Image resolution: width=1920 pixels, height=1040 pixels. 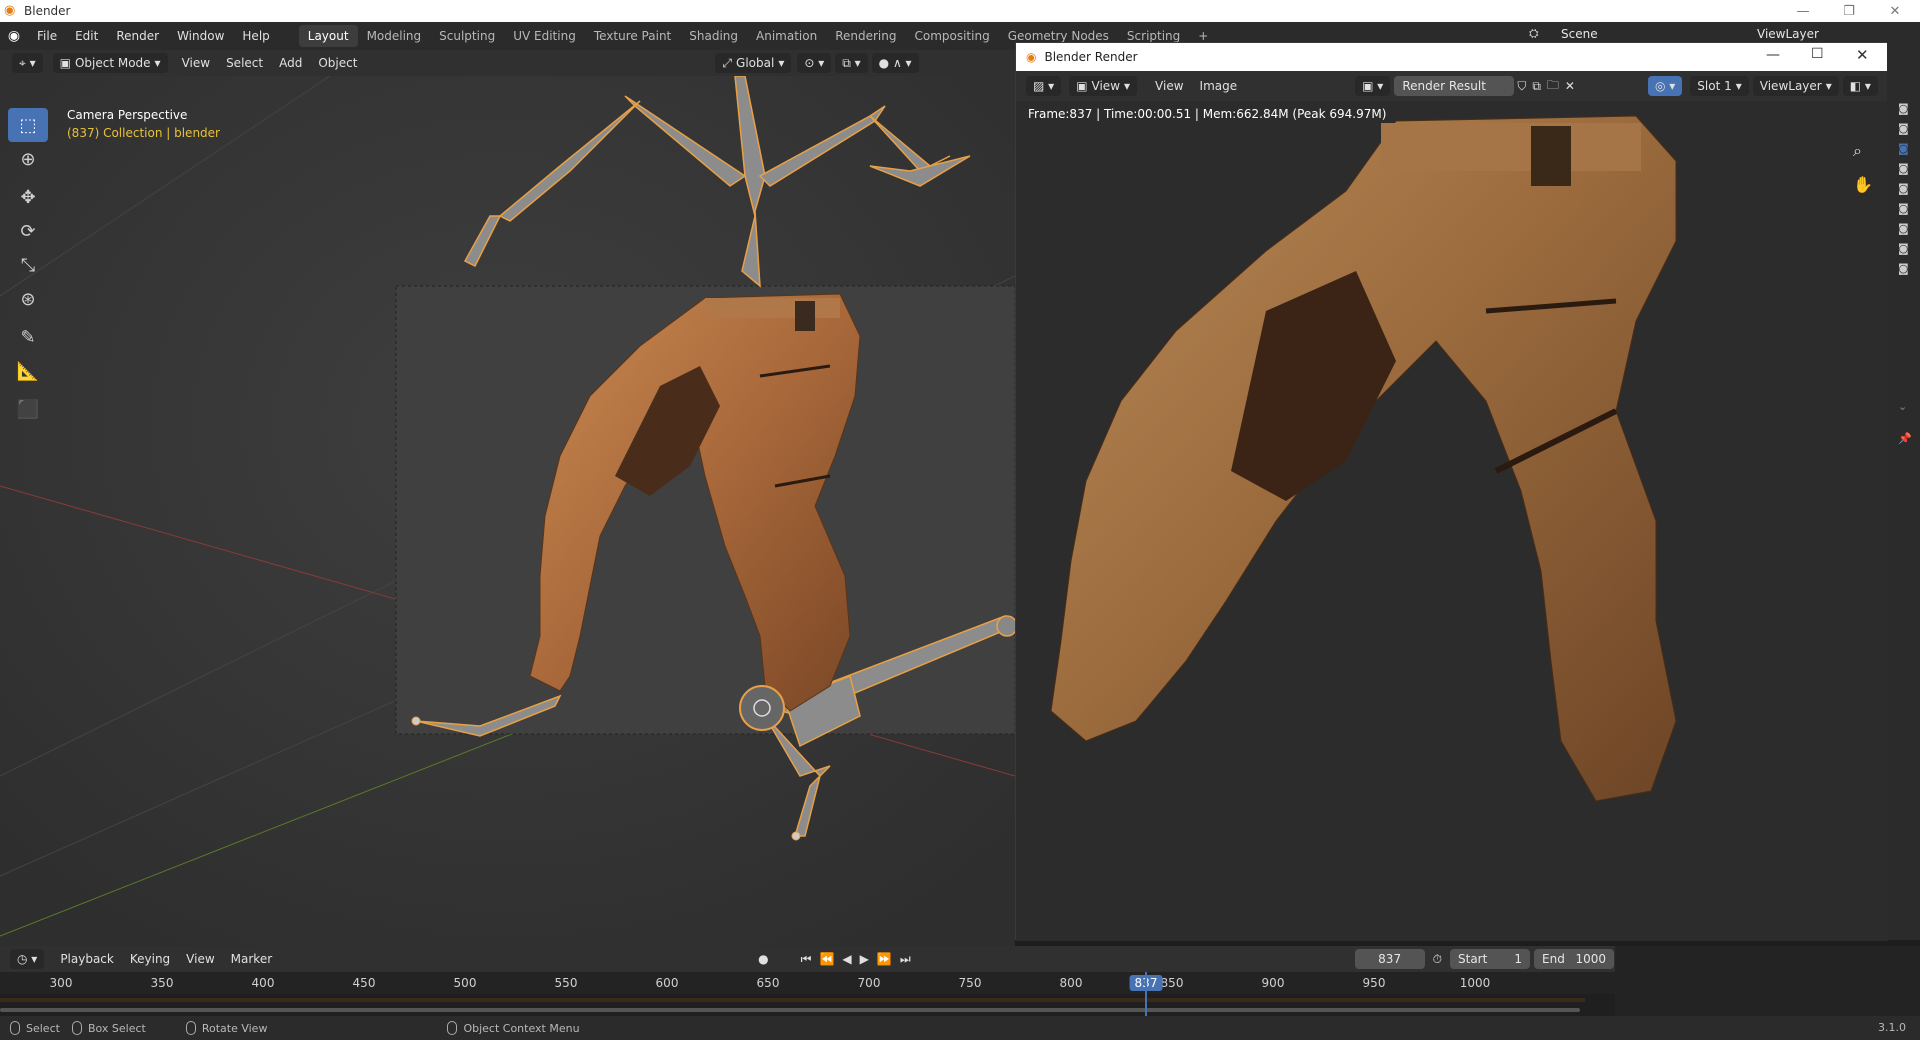 What do you see at coordinates (864, 959) in the screenshot?
I see `play-icon: ▶` at bounding box center [864, 959].